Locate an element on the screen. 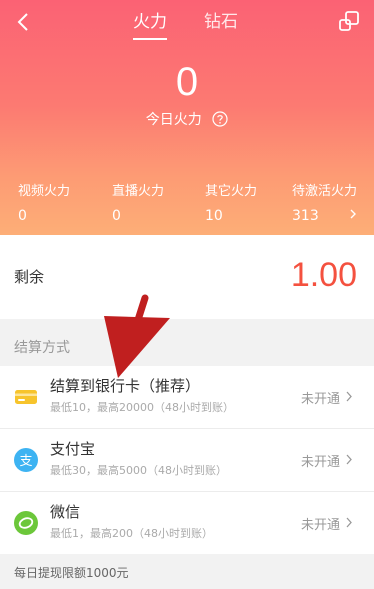 The width and height of the screenshot is (374, 589). method-desc: 最低10，最高20000（48小时到账） is located at coordinates (142, 407).